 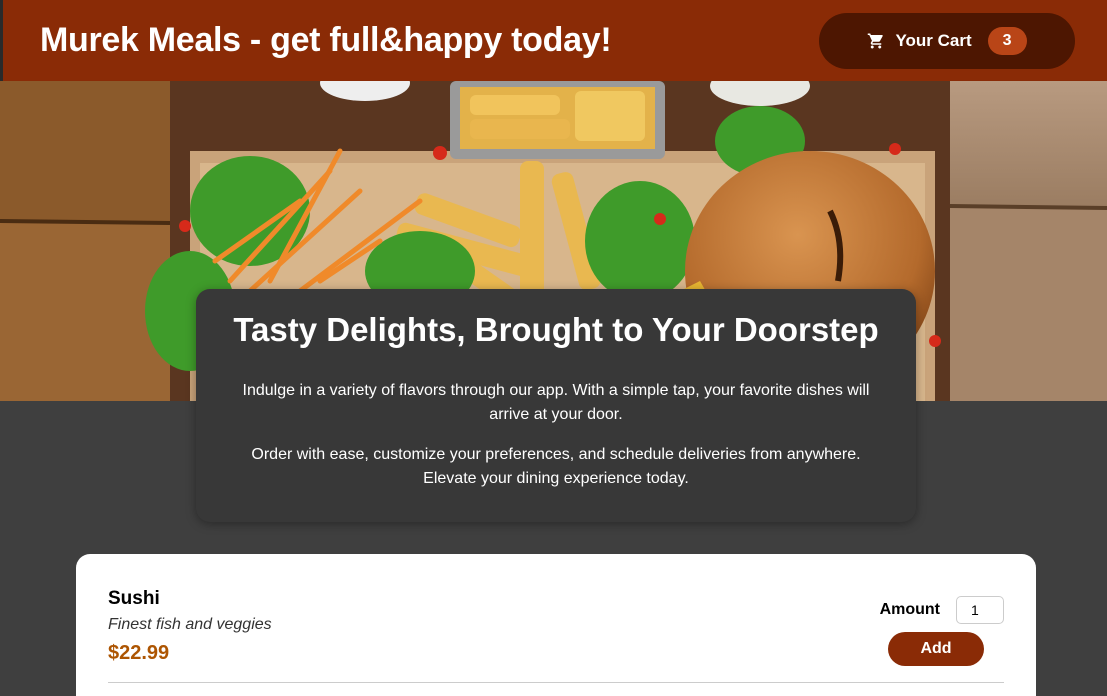 What do you see at coordinates (980, 610) in the screenshot?
I see `amount-input` at bounding box center [980, 610].